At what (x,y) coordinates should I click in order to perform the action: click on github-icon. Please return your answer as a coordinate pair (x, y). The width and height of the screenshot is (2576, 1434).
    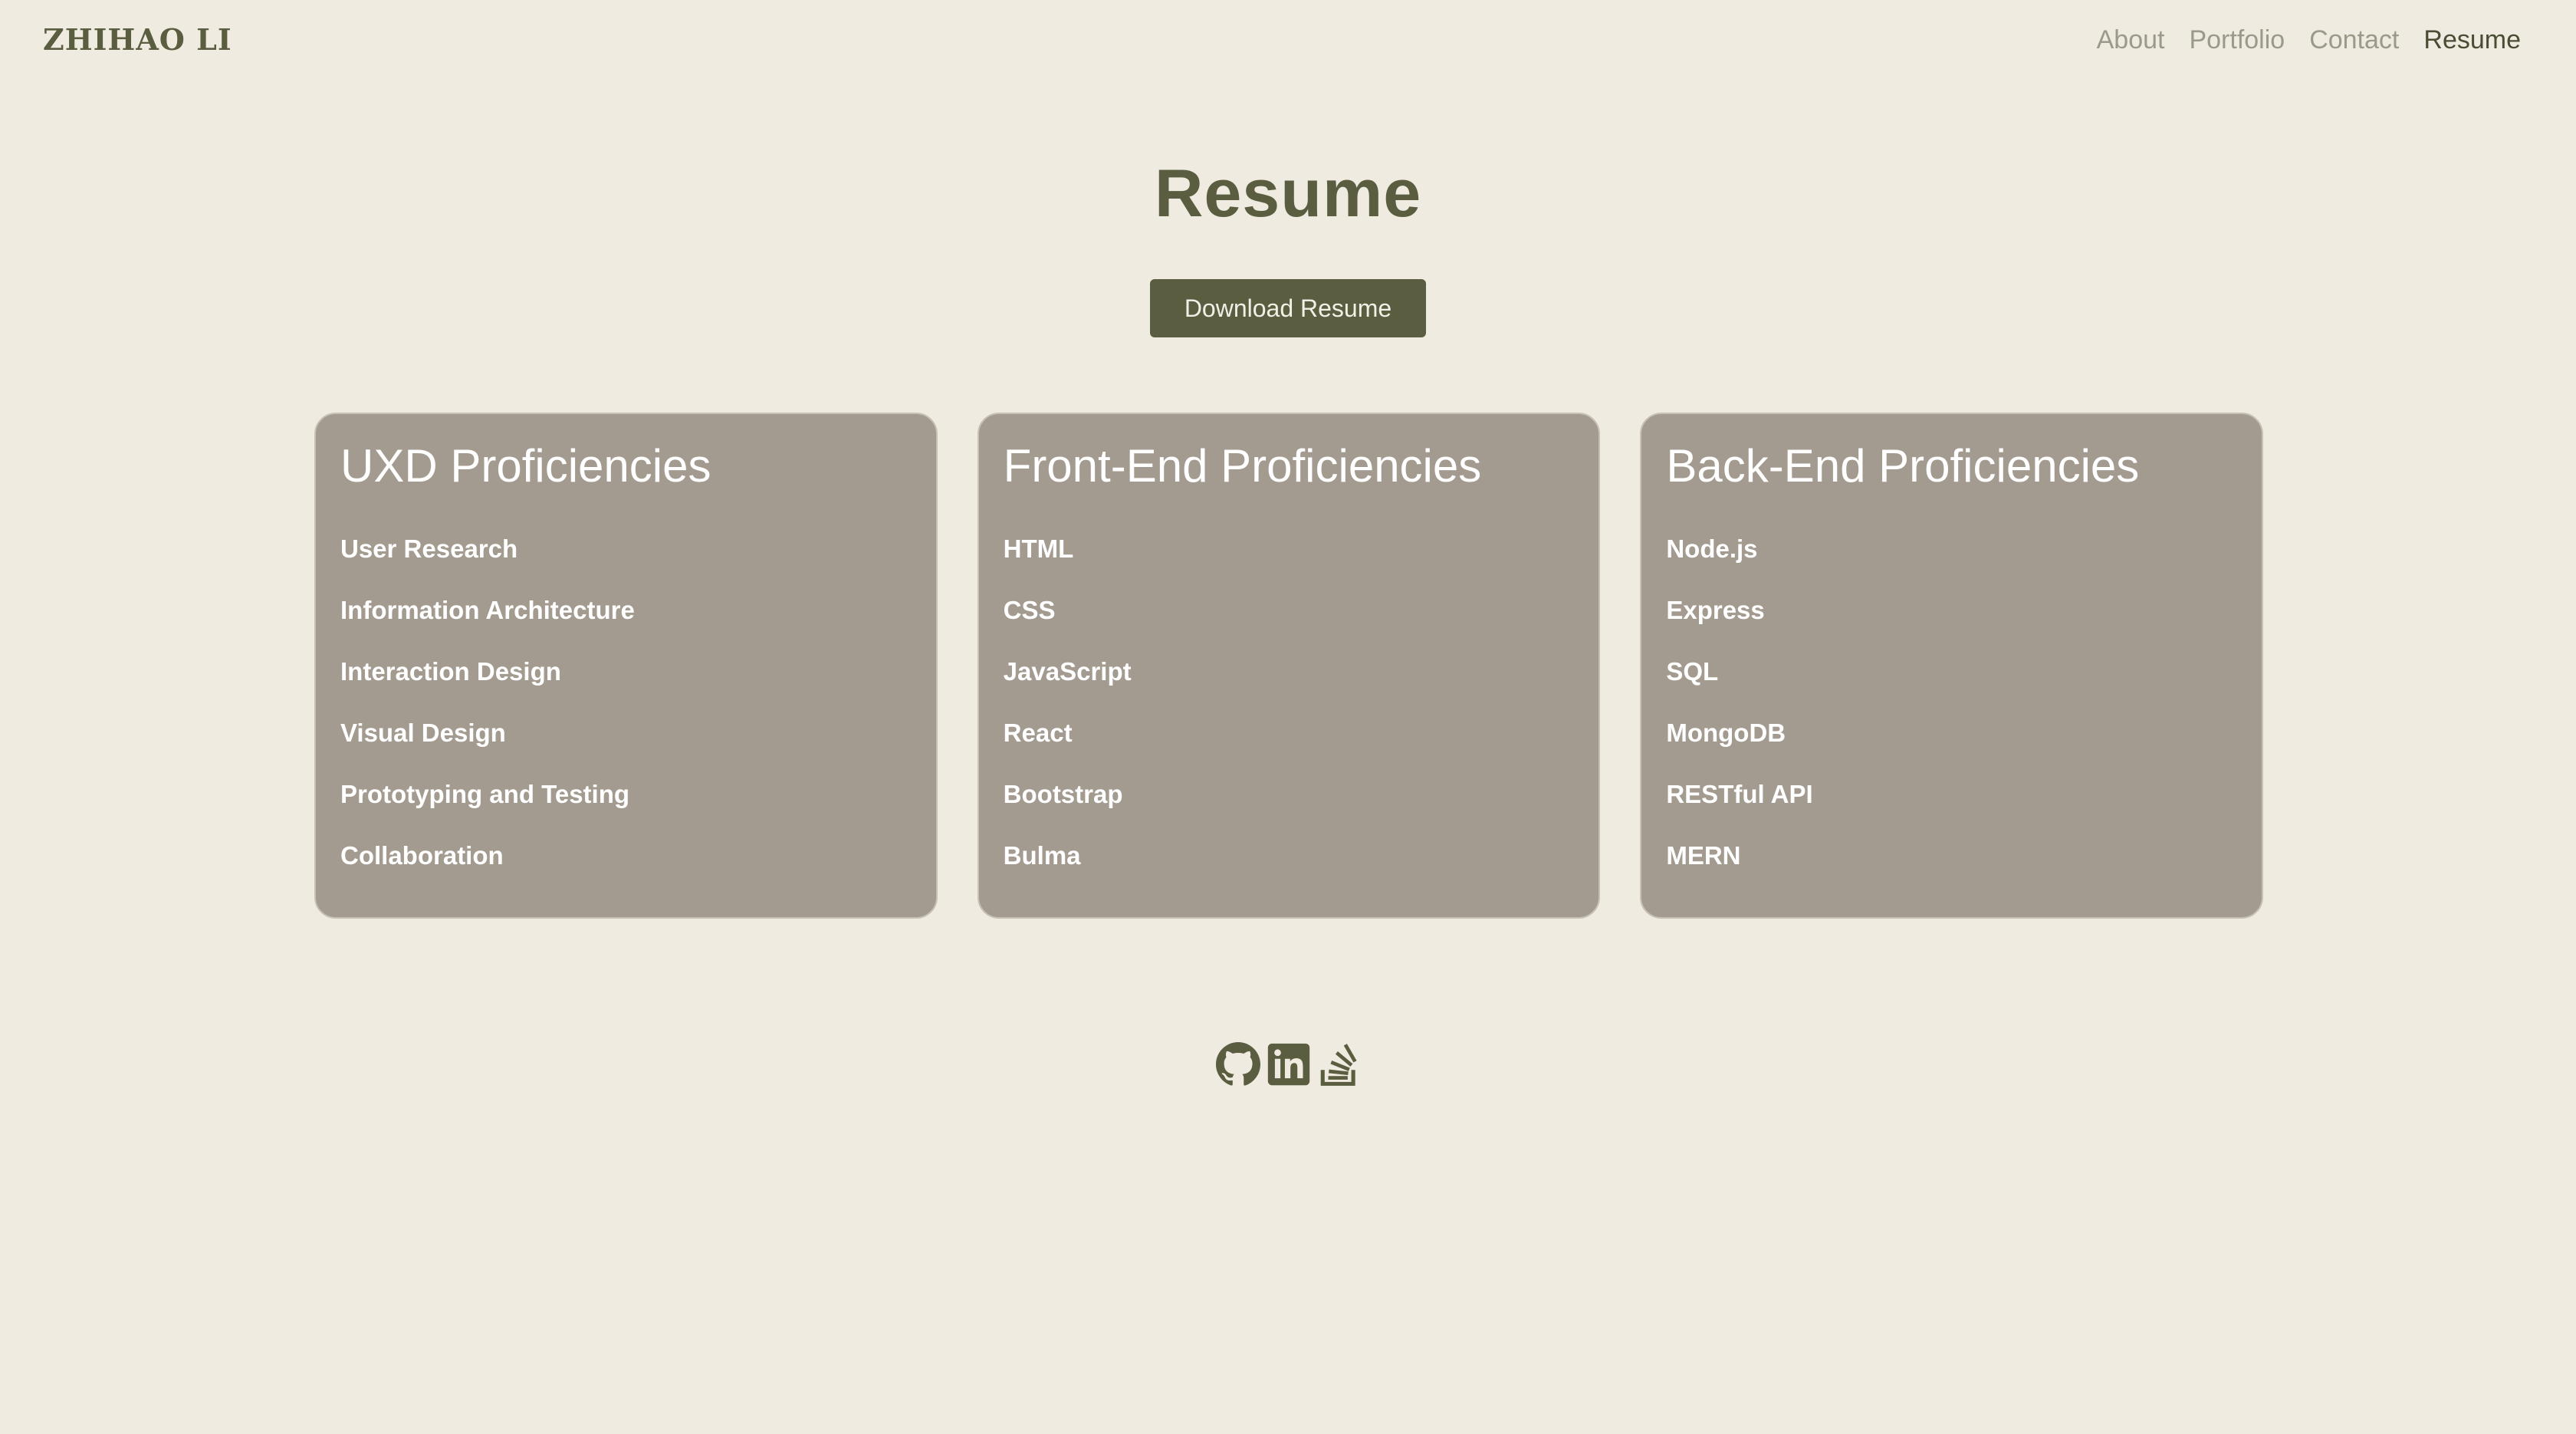
    Looking at the image, I should click on (1238, 1064).